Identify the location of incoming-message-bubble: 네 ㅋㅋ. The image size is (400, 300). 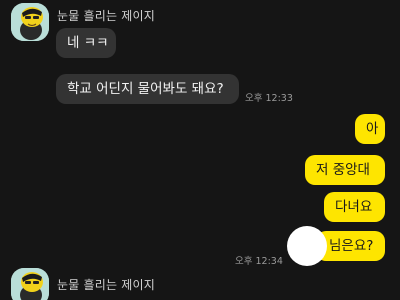
(86, 43).